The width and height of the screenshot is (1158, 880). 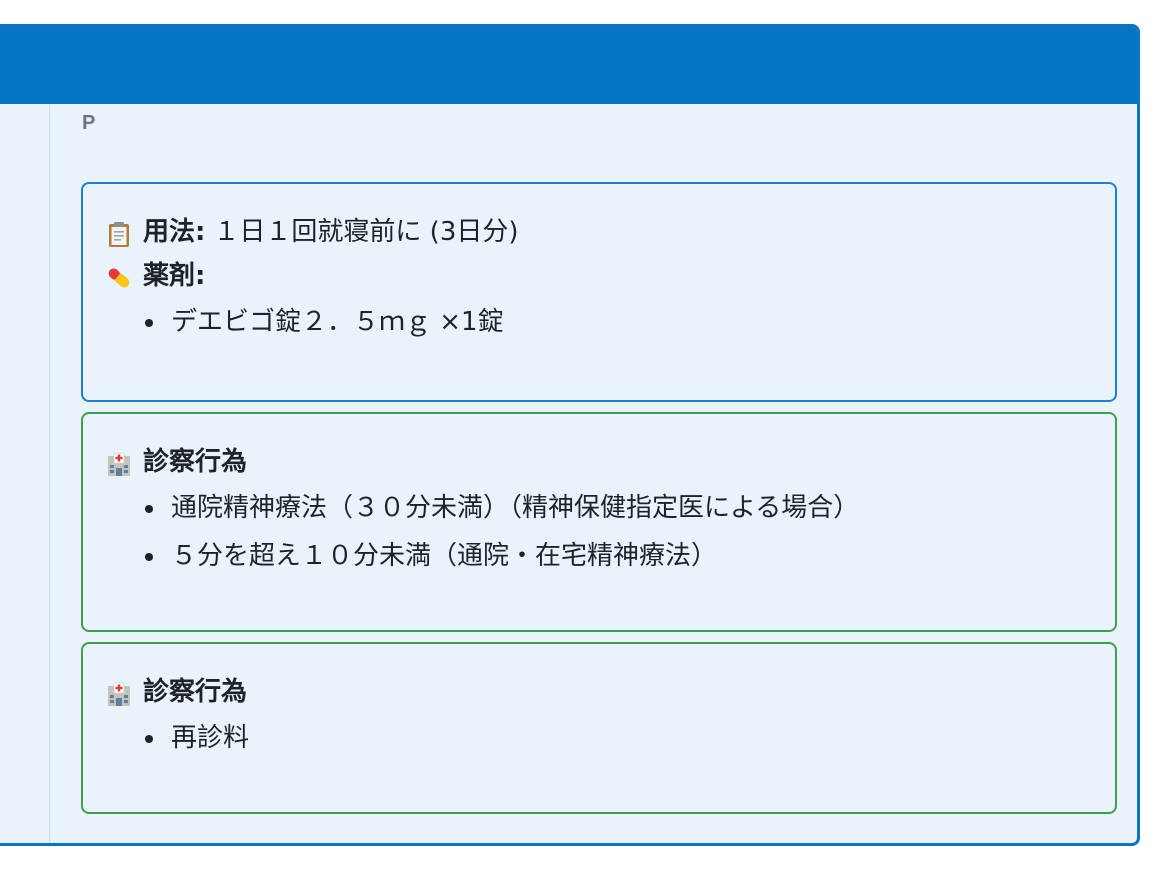 What do you see at coordinates (619, 508) in the screenshot?
I see `list-item: 通院精神療法（３０分未満）（精神保健指定医による場合）` at bounding box center [619, 508].